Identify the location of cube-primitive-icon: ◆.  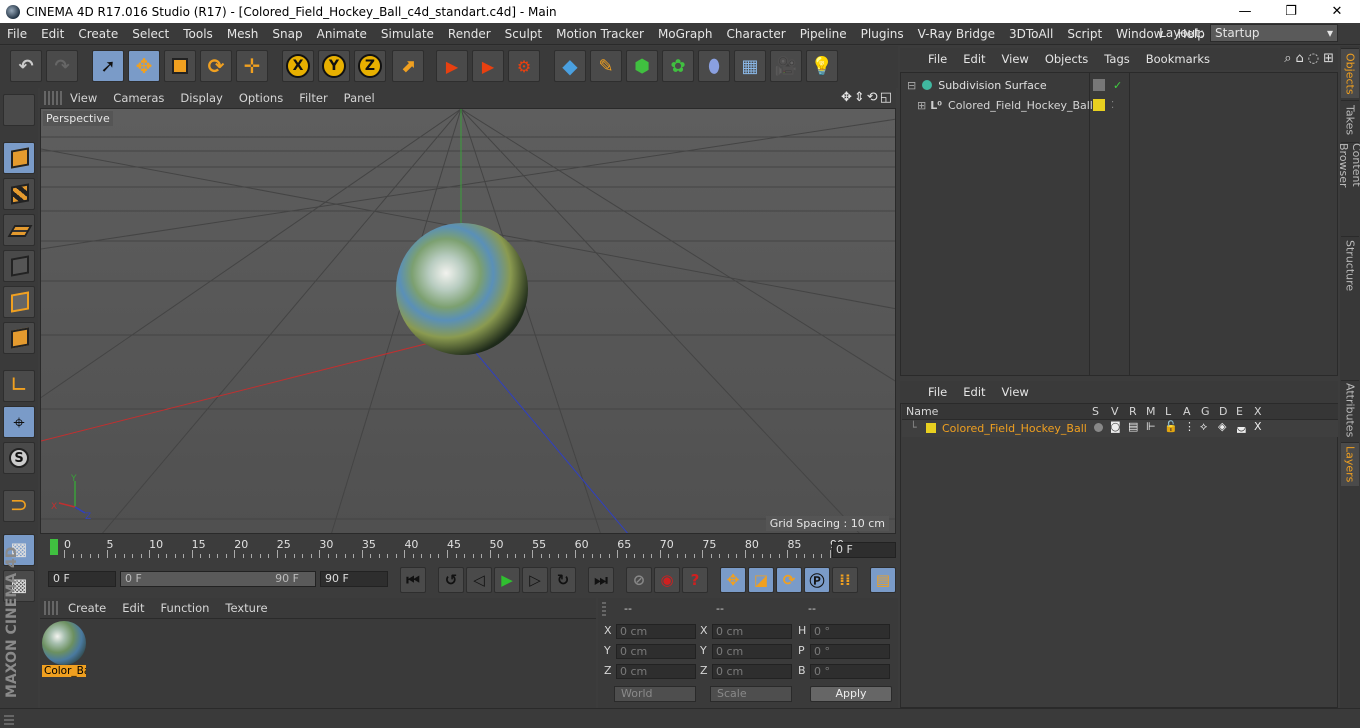
(570, 66).